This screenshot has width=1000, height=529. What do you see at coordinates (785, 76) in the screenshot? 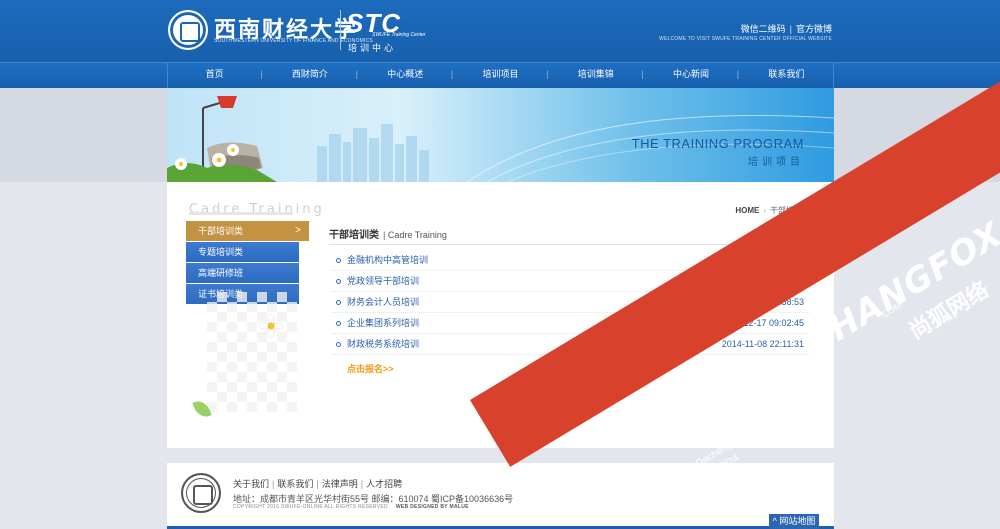
I see `nav-contact-us: 联系我们` at bounding box center [785, 76].